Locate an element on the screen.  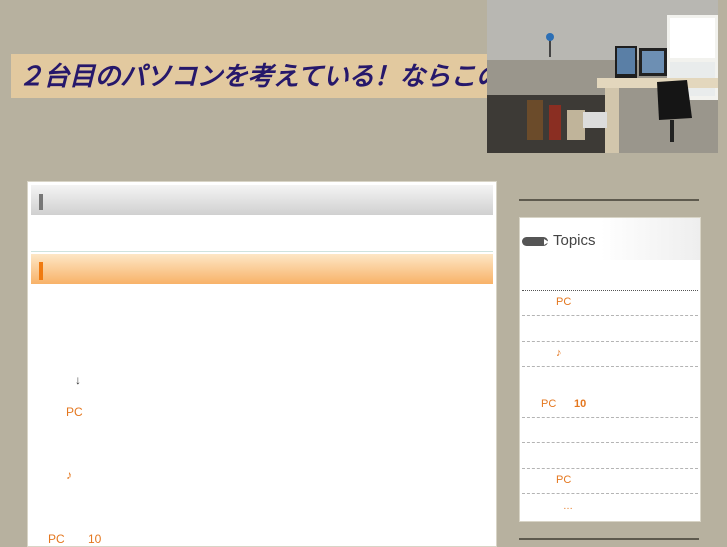
main-header-bar is located at coordinates (262, 200).